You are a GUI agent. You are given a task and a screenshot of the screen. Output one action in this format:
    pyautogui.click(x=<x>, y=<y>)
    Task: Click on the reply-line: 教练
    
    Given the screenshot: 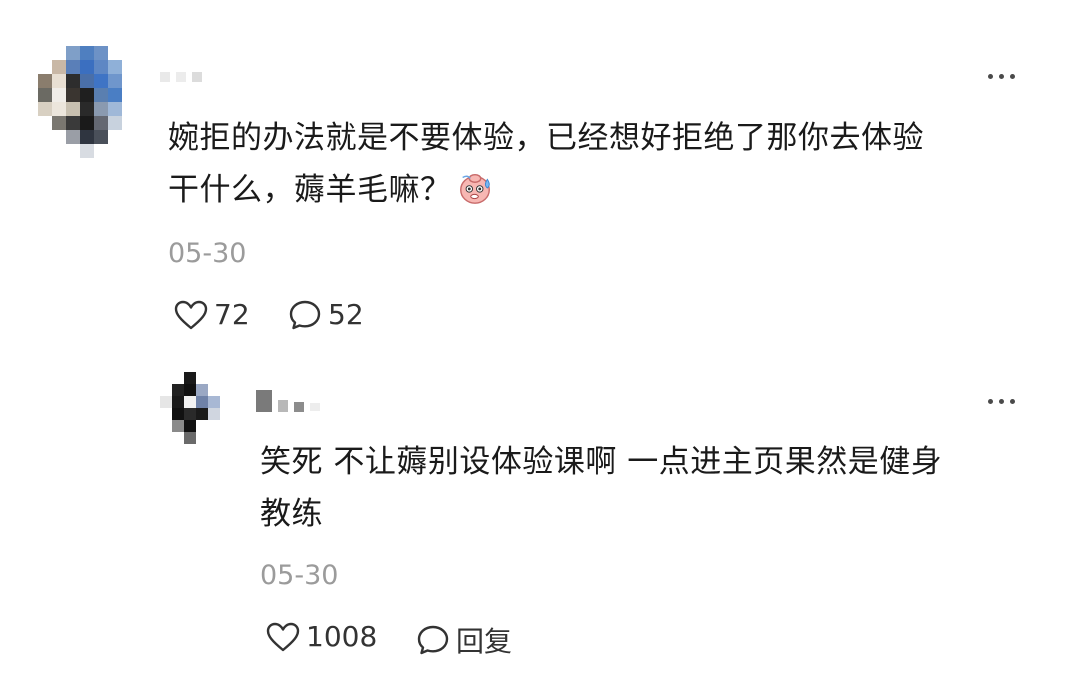 What is the action you would take?
    pyautogui.click(x=291, y=514)
    